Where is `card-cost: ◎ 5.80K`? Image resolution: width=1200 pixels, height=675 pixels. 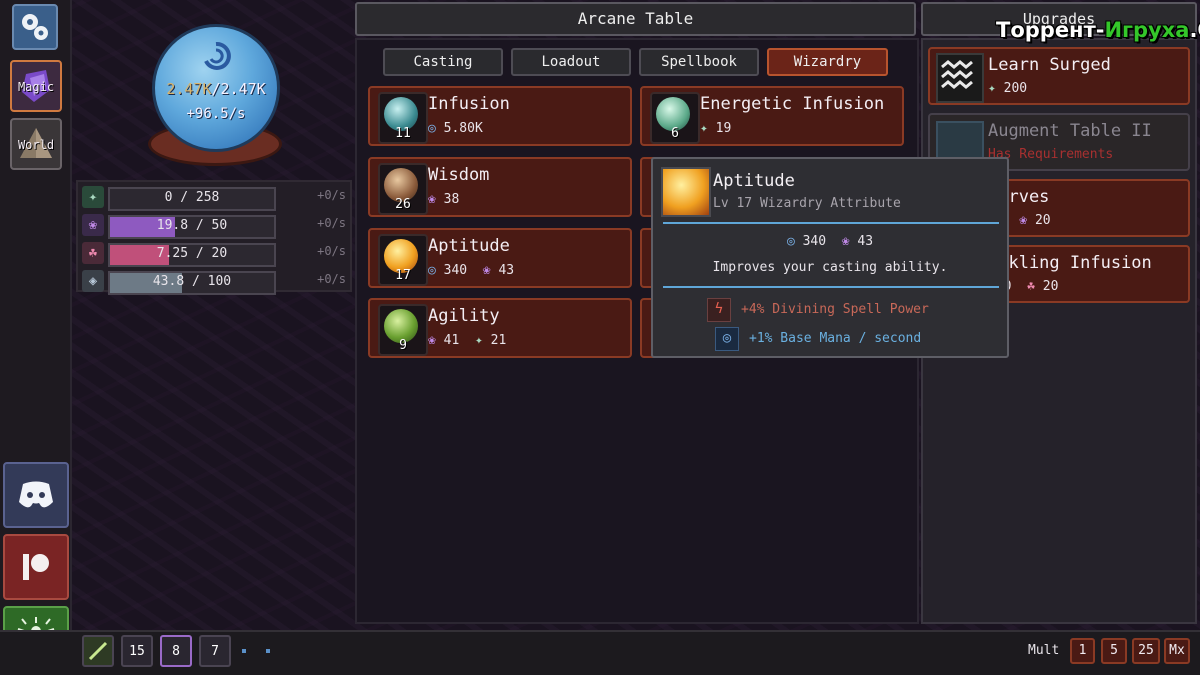 card-cost: ◎ 5.80K is located at coordinates (455, 128).